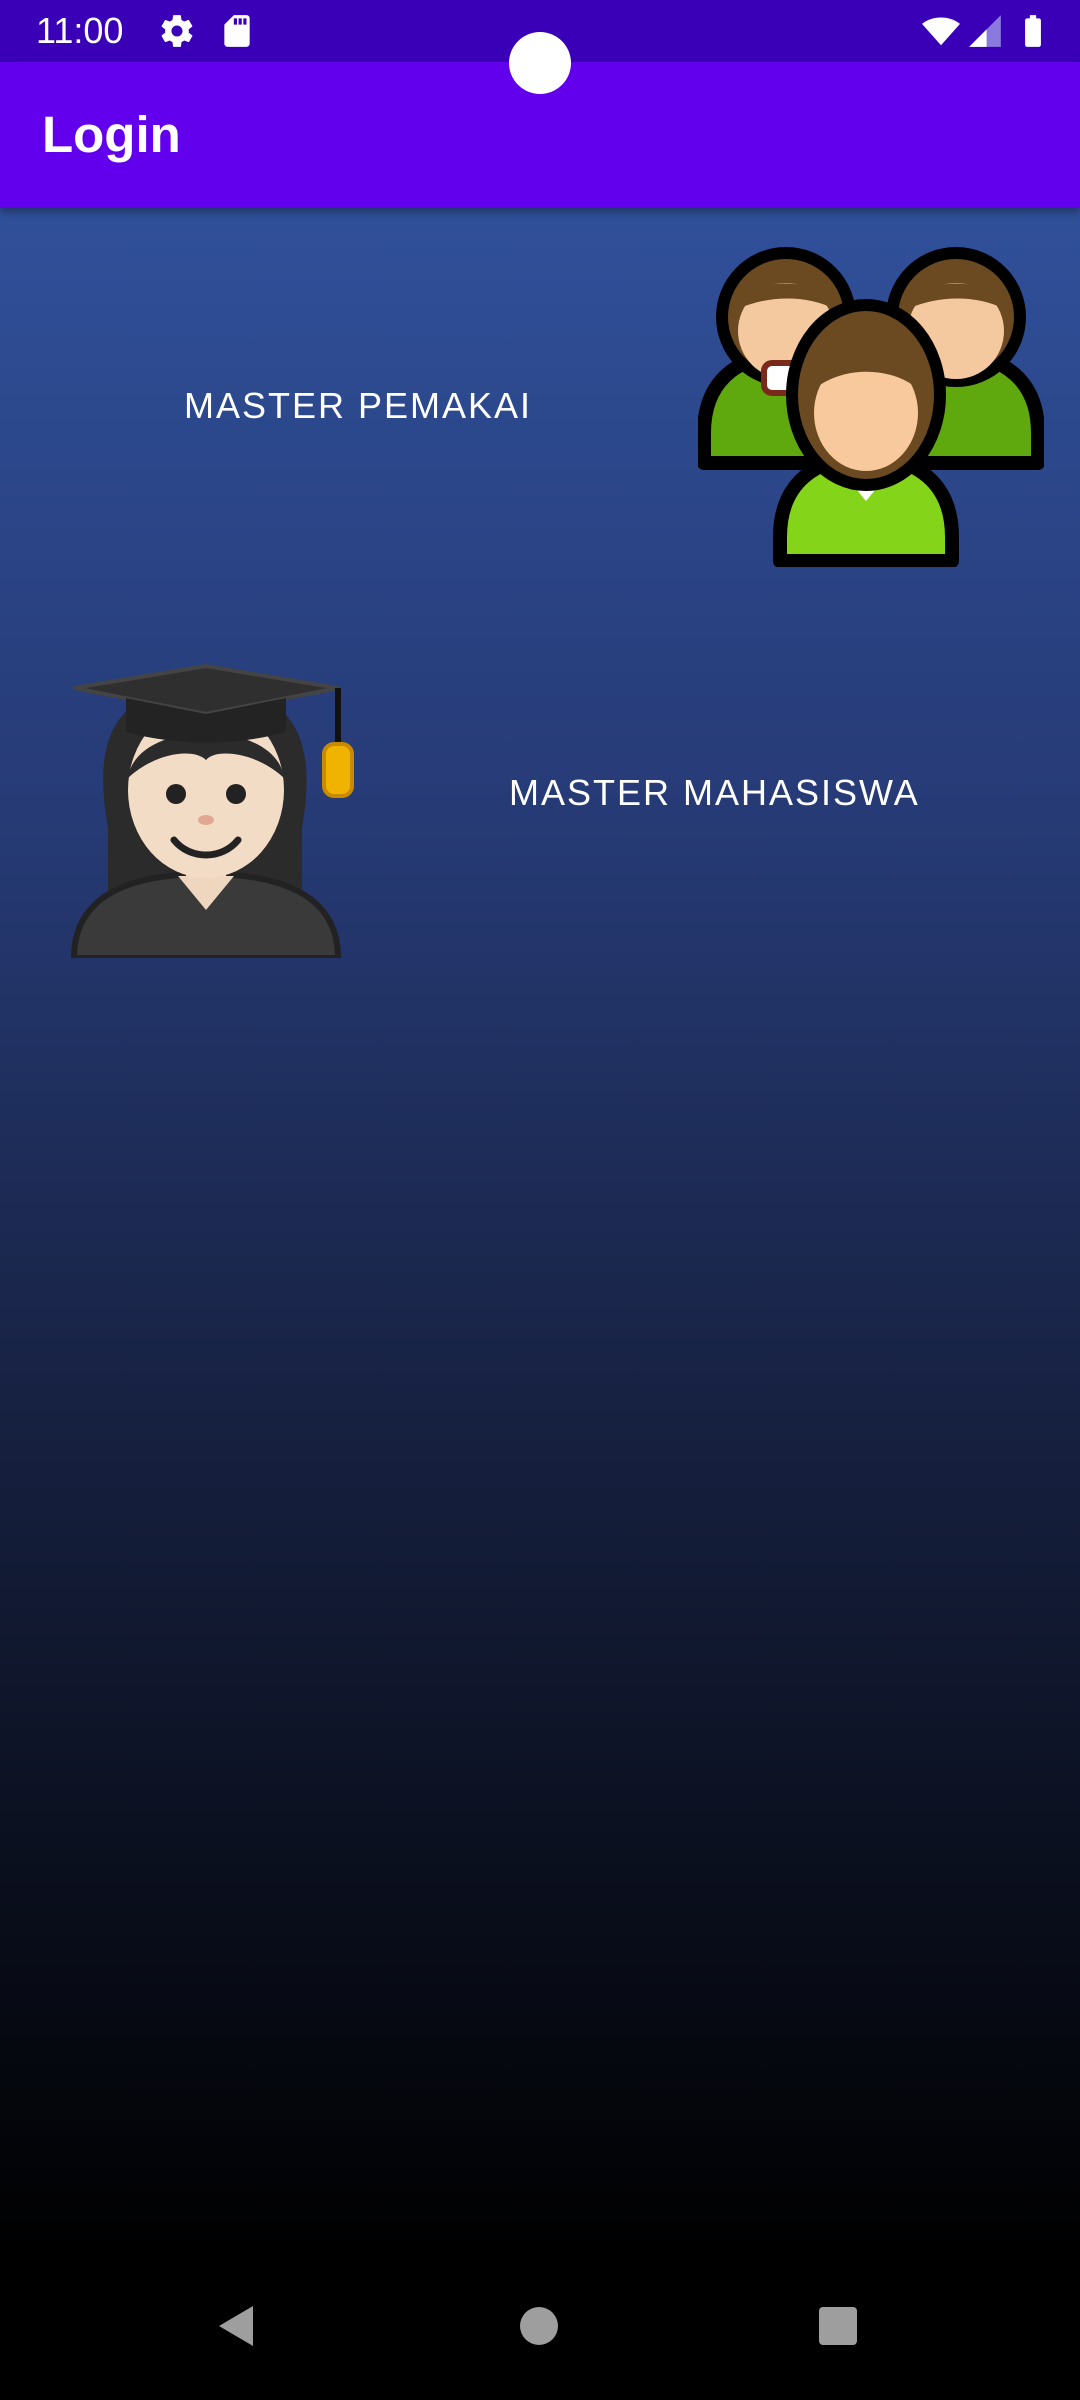 Image resolution: width=1080 pixels, height=2400 pixels. I want to click on signal-icon, so click(985, 31).